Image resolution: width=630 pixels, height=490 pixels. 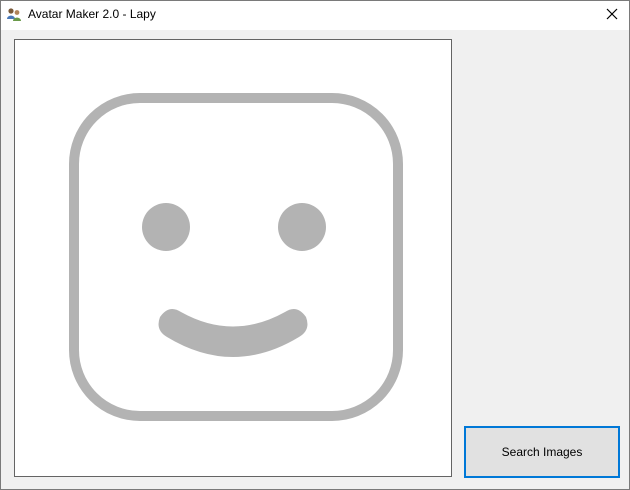 What do you see at coordinates (14, 14) in the screenshot?
I see `users-icon` at bounding box center [14, 14].